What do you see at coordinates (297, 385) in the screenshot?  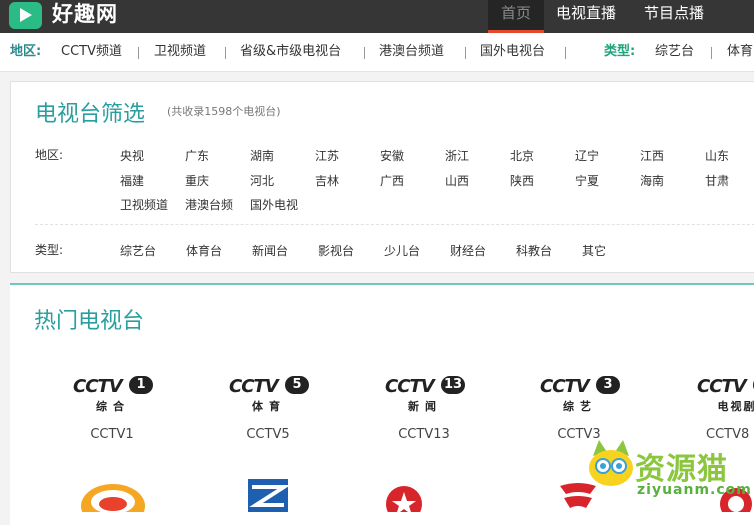 I see `channel-number-badge: 5` at bounding box center [297, 385].